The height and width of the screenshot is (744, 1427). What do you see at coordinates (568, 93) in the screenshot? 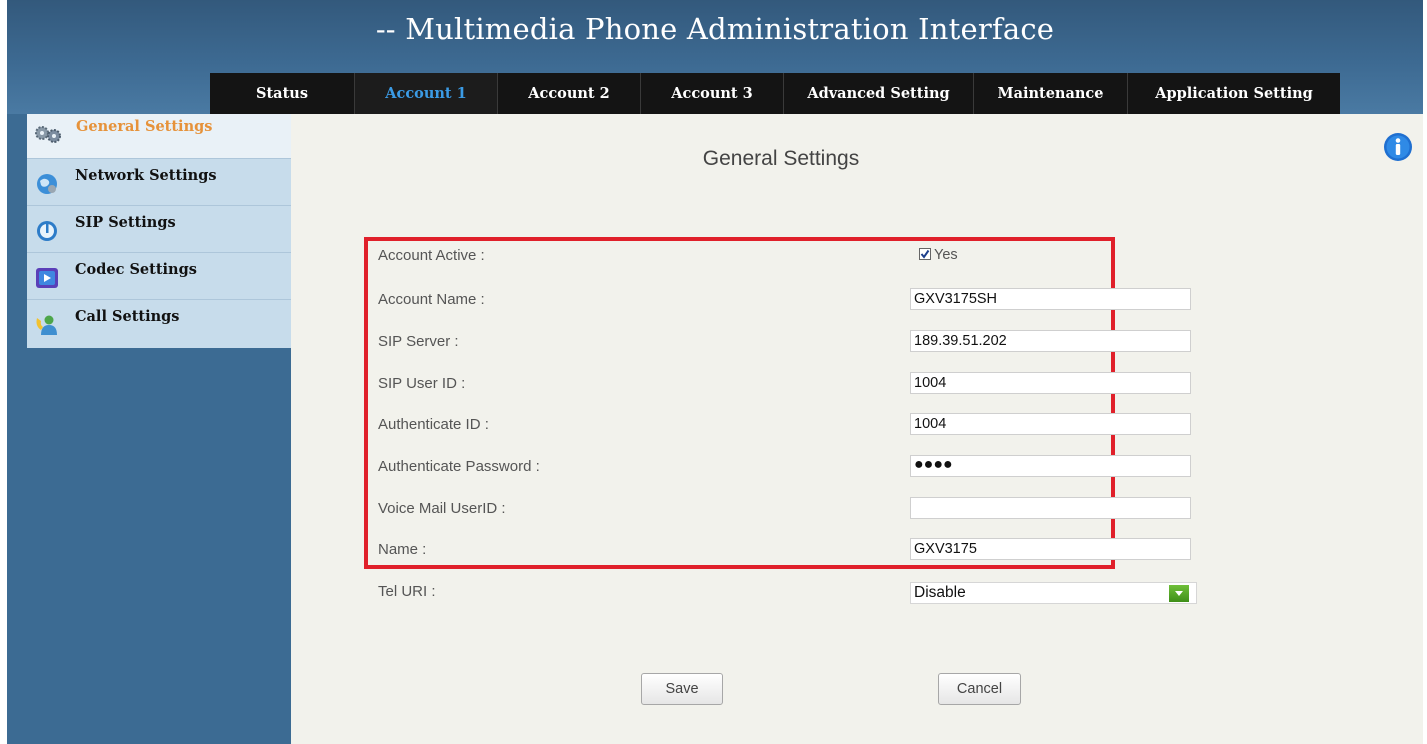
I see `tab-account-2: Account 2` at bounding box center [568, 93].